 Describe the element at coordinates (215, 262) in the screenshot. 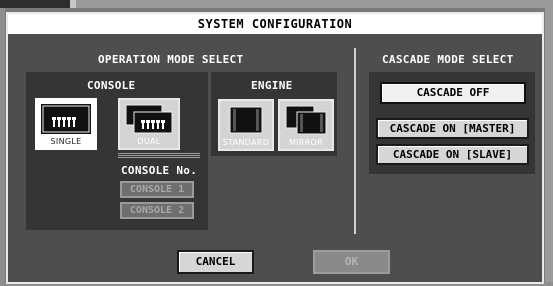

I see `cancel-button: CANCEL` at that location.